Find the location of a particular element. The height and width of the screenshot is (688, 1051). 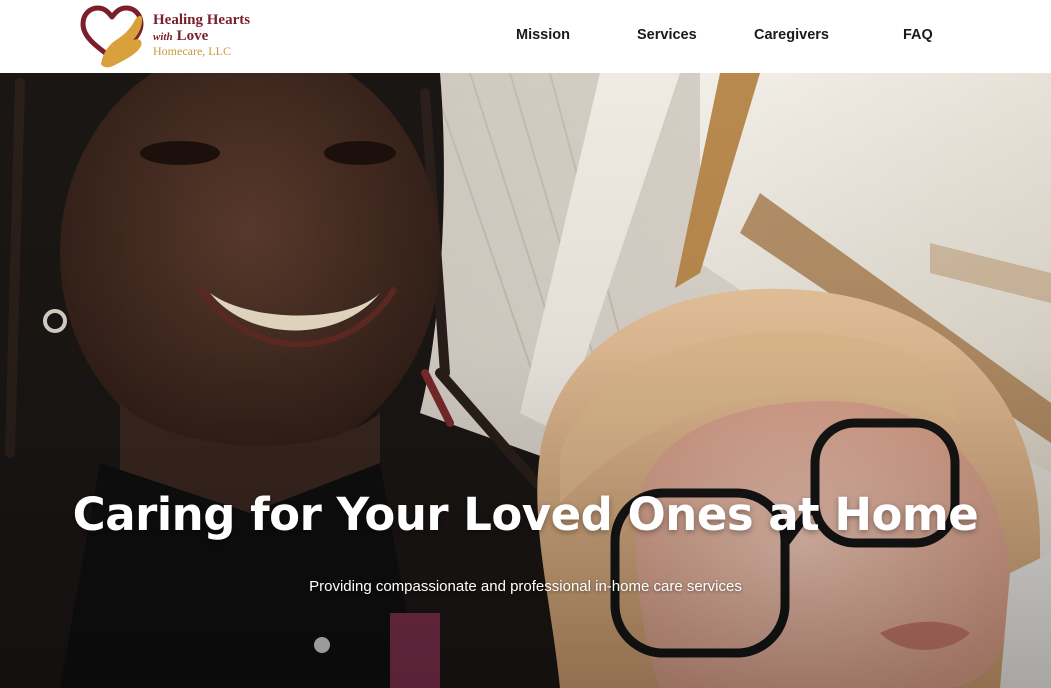

brand-text: Healing Hearts with Love Homecare, LLC is located at coordinates (202, 35).